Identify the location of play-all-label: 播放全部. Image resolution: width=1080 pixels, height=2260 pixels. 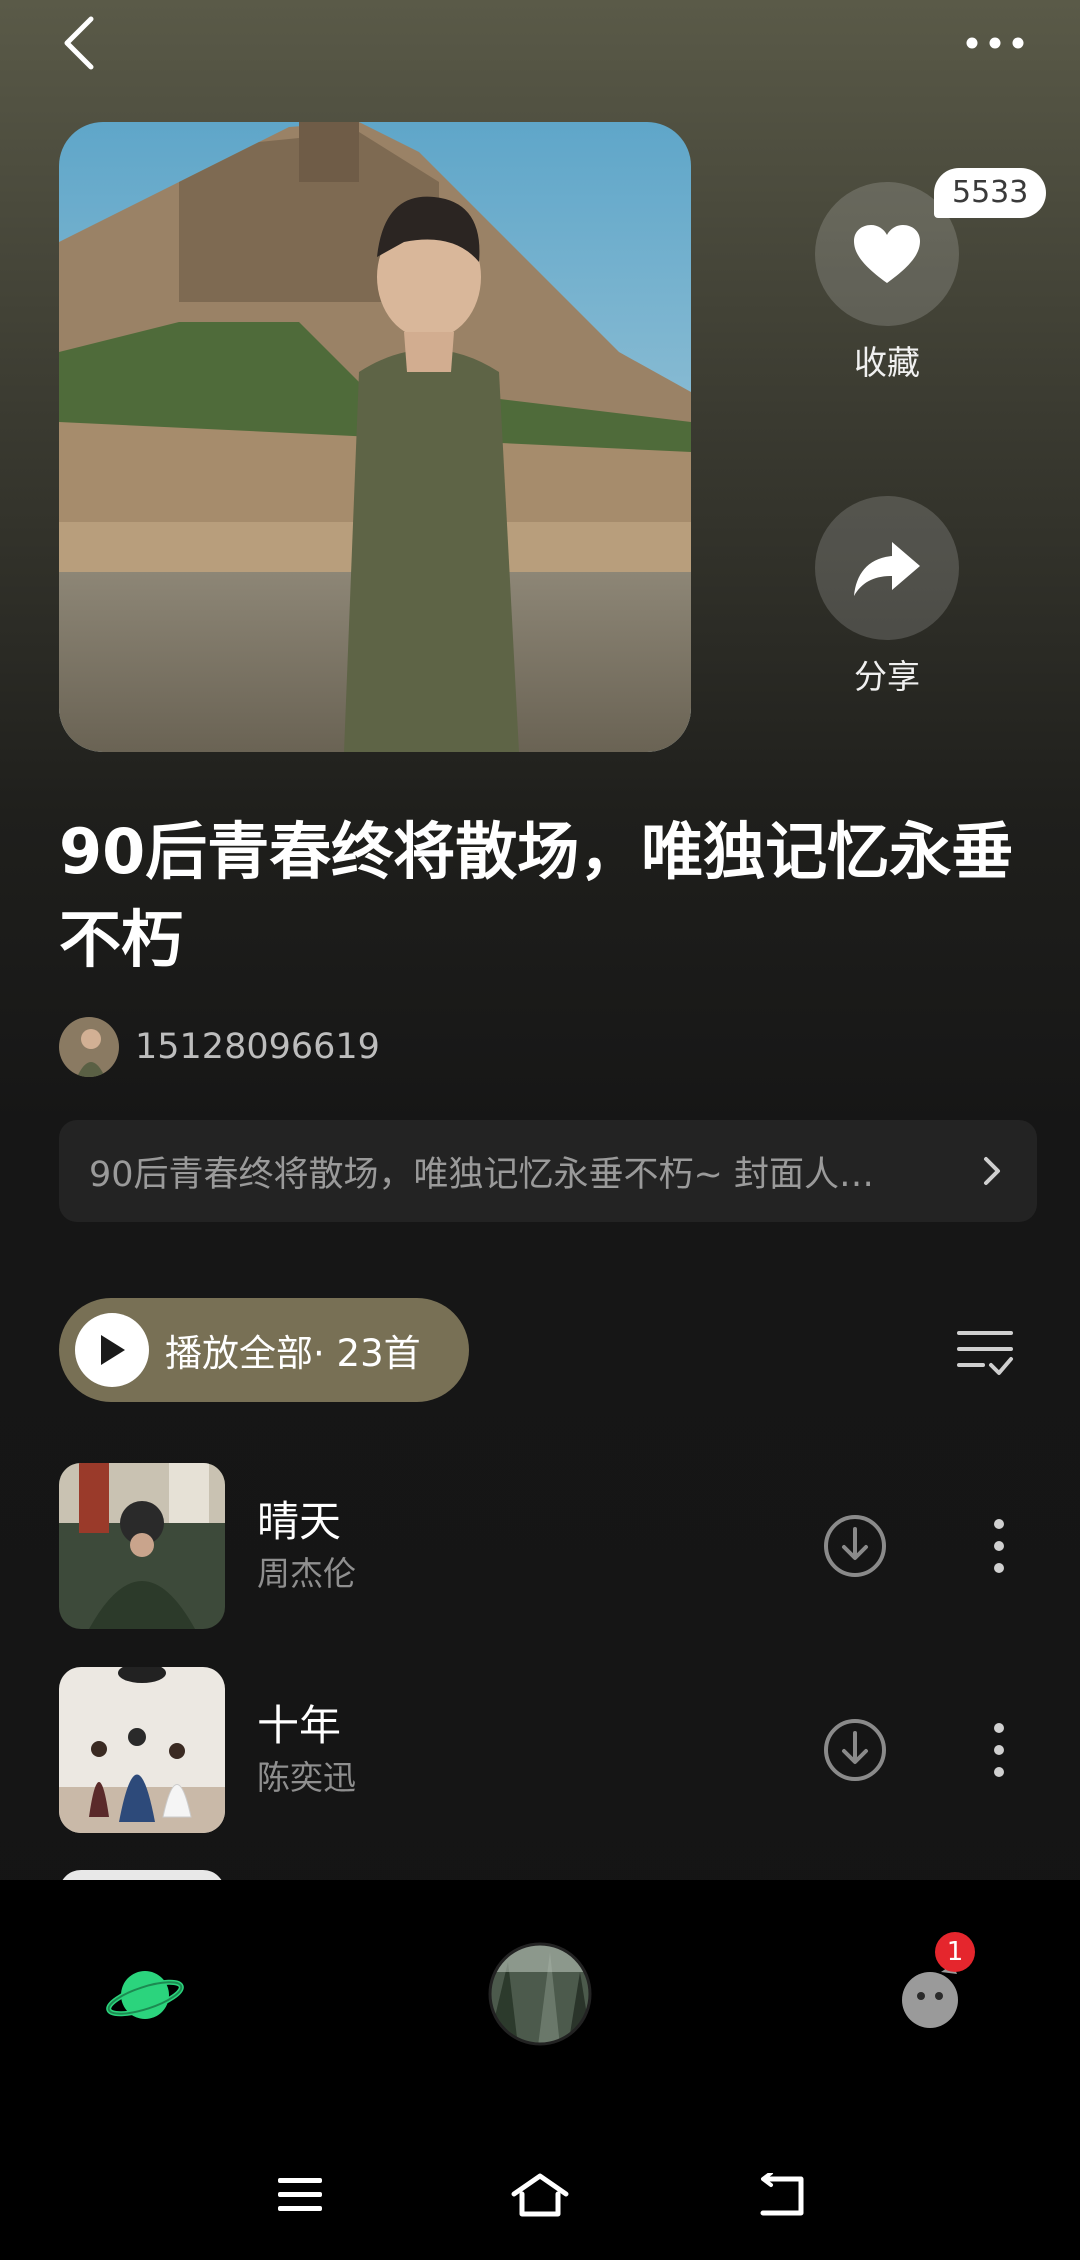
(239, 1353).